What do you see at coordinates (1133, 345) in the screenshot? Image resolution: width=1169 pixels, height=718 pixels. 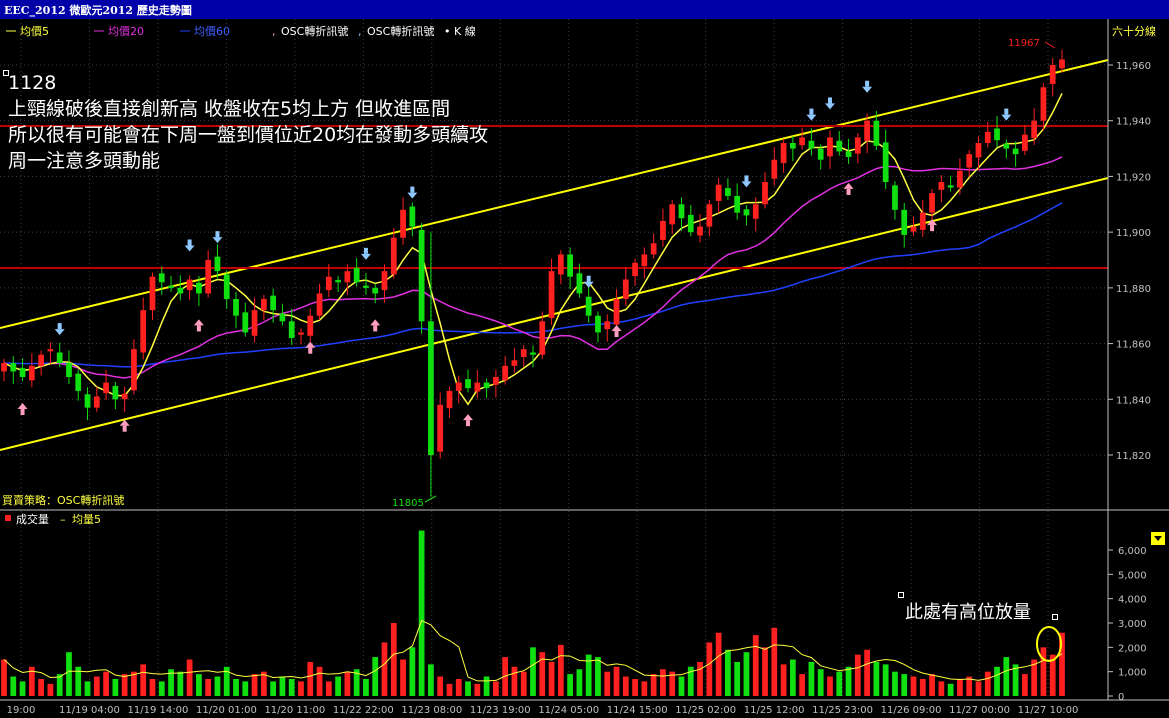 I see `price-tick-label: 11,860` at bounding box center [1133, 345].